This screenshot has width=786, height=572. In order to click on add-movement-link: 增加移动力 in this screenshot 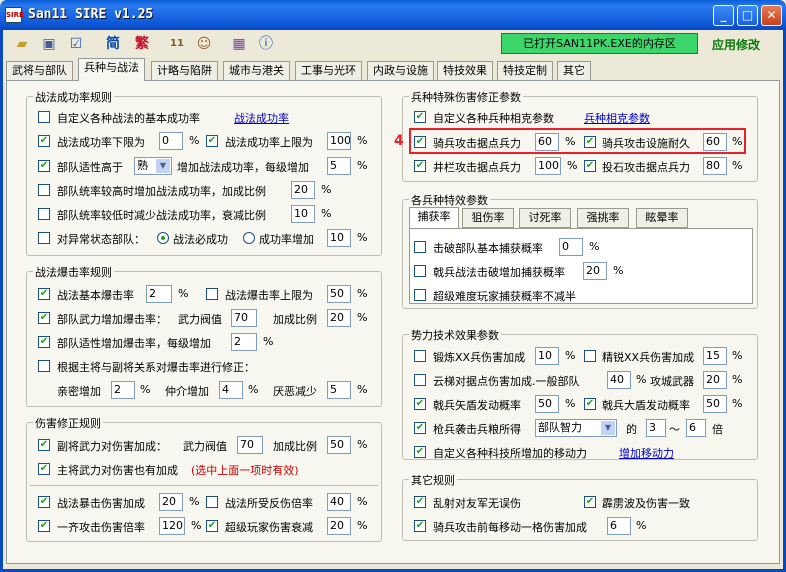, I will do `click(646, 453)`.